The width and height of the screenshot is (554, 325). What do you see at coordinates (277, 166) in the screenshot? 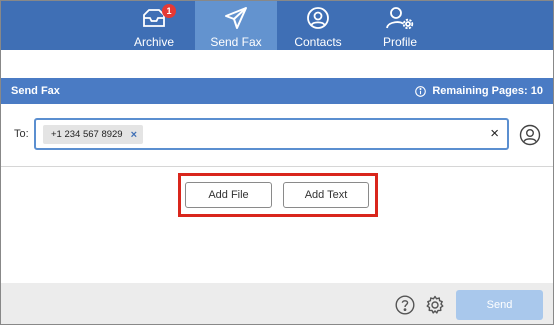
I see `divider` at bounding box center [277, 166].